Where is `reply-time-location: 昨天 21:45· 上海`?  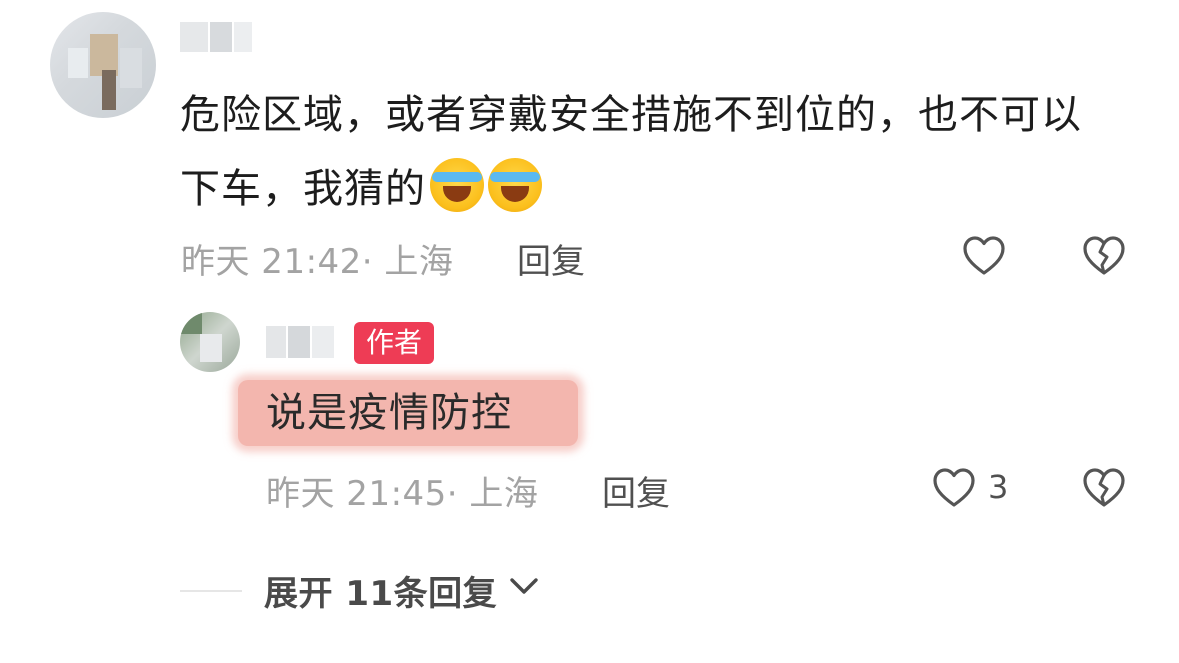
reply-time-location: 昨天 21:45· 上海 is located at coordinates (402, 494).